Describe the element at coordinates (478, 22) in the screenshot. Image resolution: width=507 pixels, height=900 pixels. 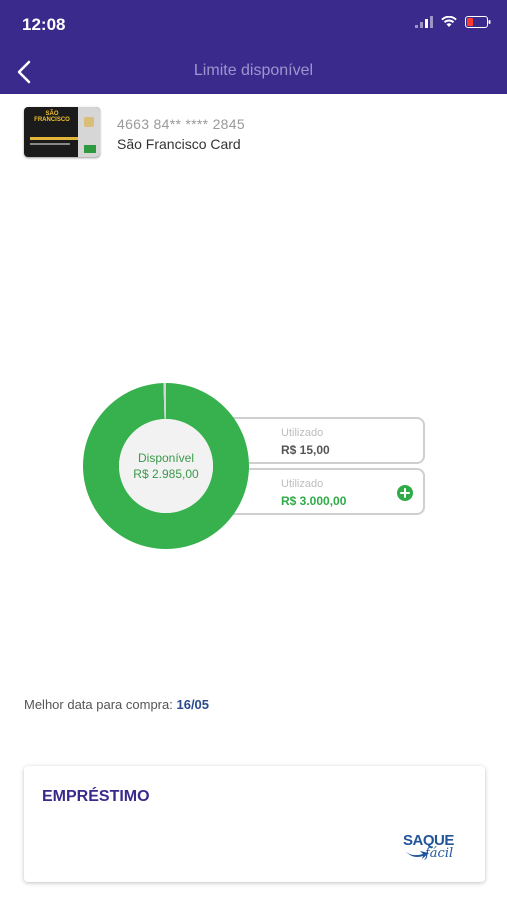
I see `battery-icon` at that location.